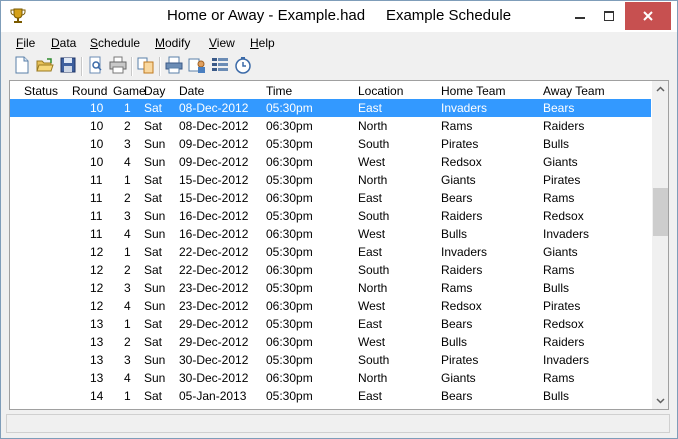 Image resolution: width=678 pixels, height=439 pixels. Describe the element at coordinates (380, 91) in the screenshot. I see `column-header-location: Location` at that location.